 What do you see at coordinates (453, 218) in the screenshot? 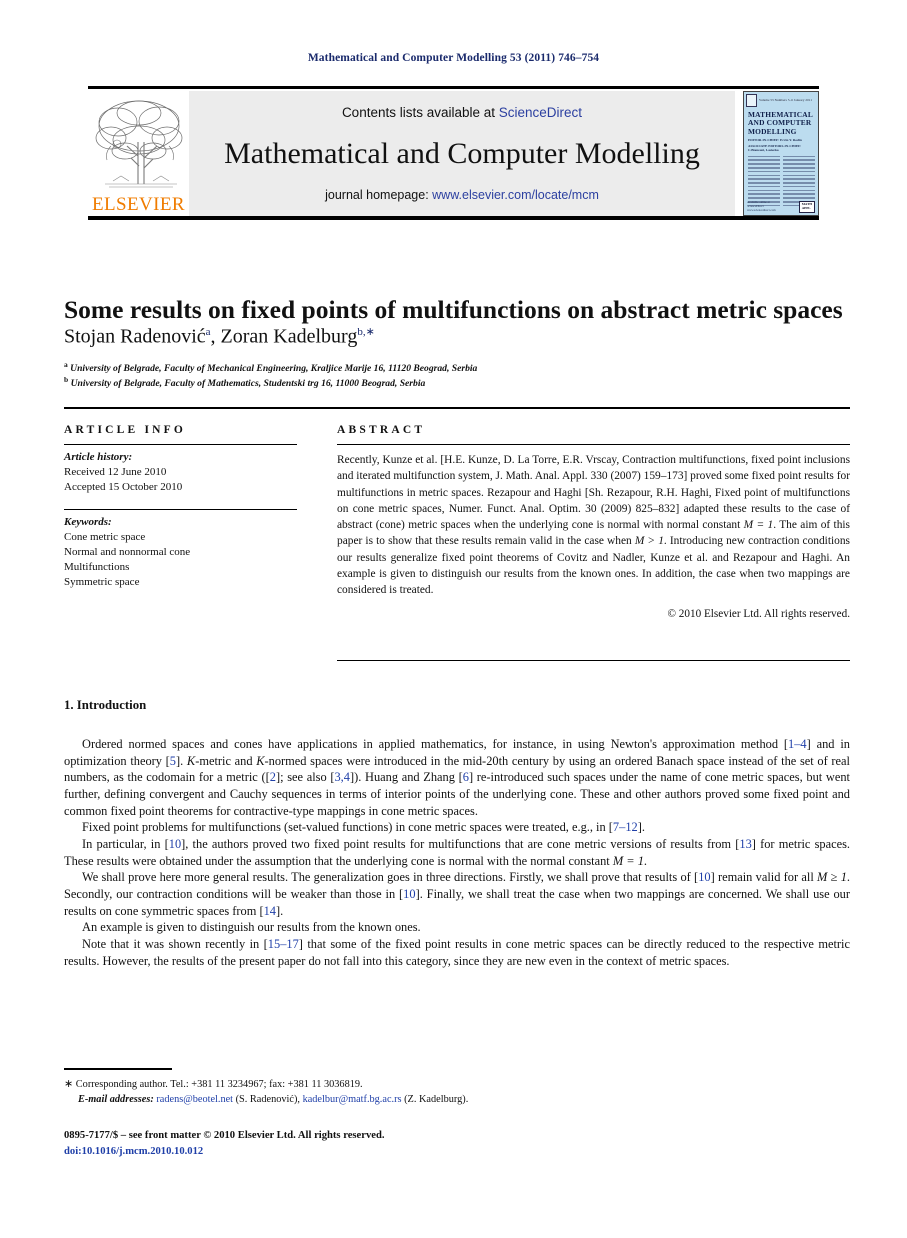
I see `banner-bottom-rule` at bounding box center [453, 218].